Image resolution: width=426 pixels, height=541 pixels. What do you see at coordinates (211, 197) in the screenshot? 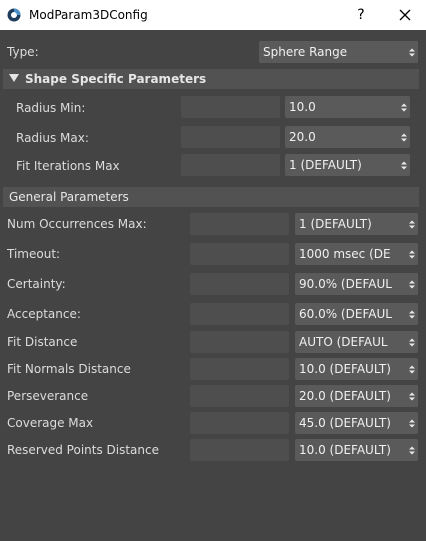
I see `general-section-header: General Parameters` at bounding box center [211, 197].